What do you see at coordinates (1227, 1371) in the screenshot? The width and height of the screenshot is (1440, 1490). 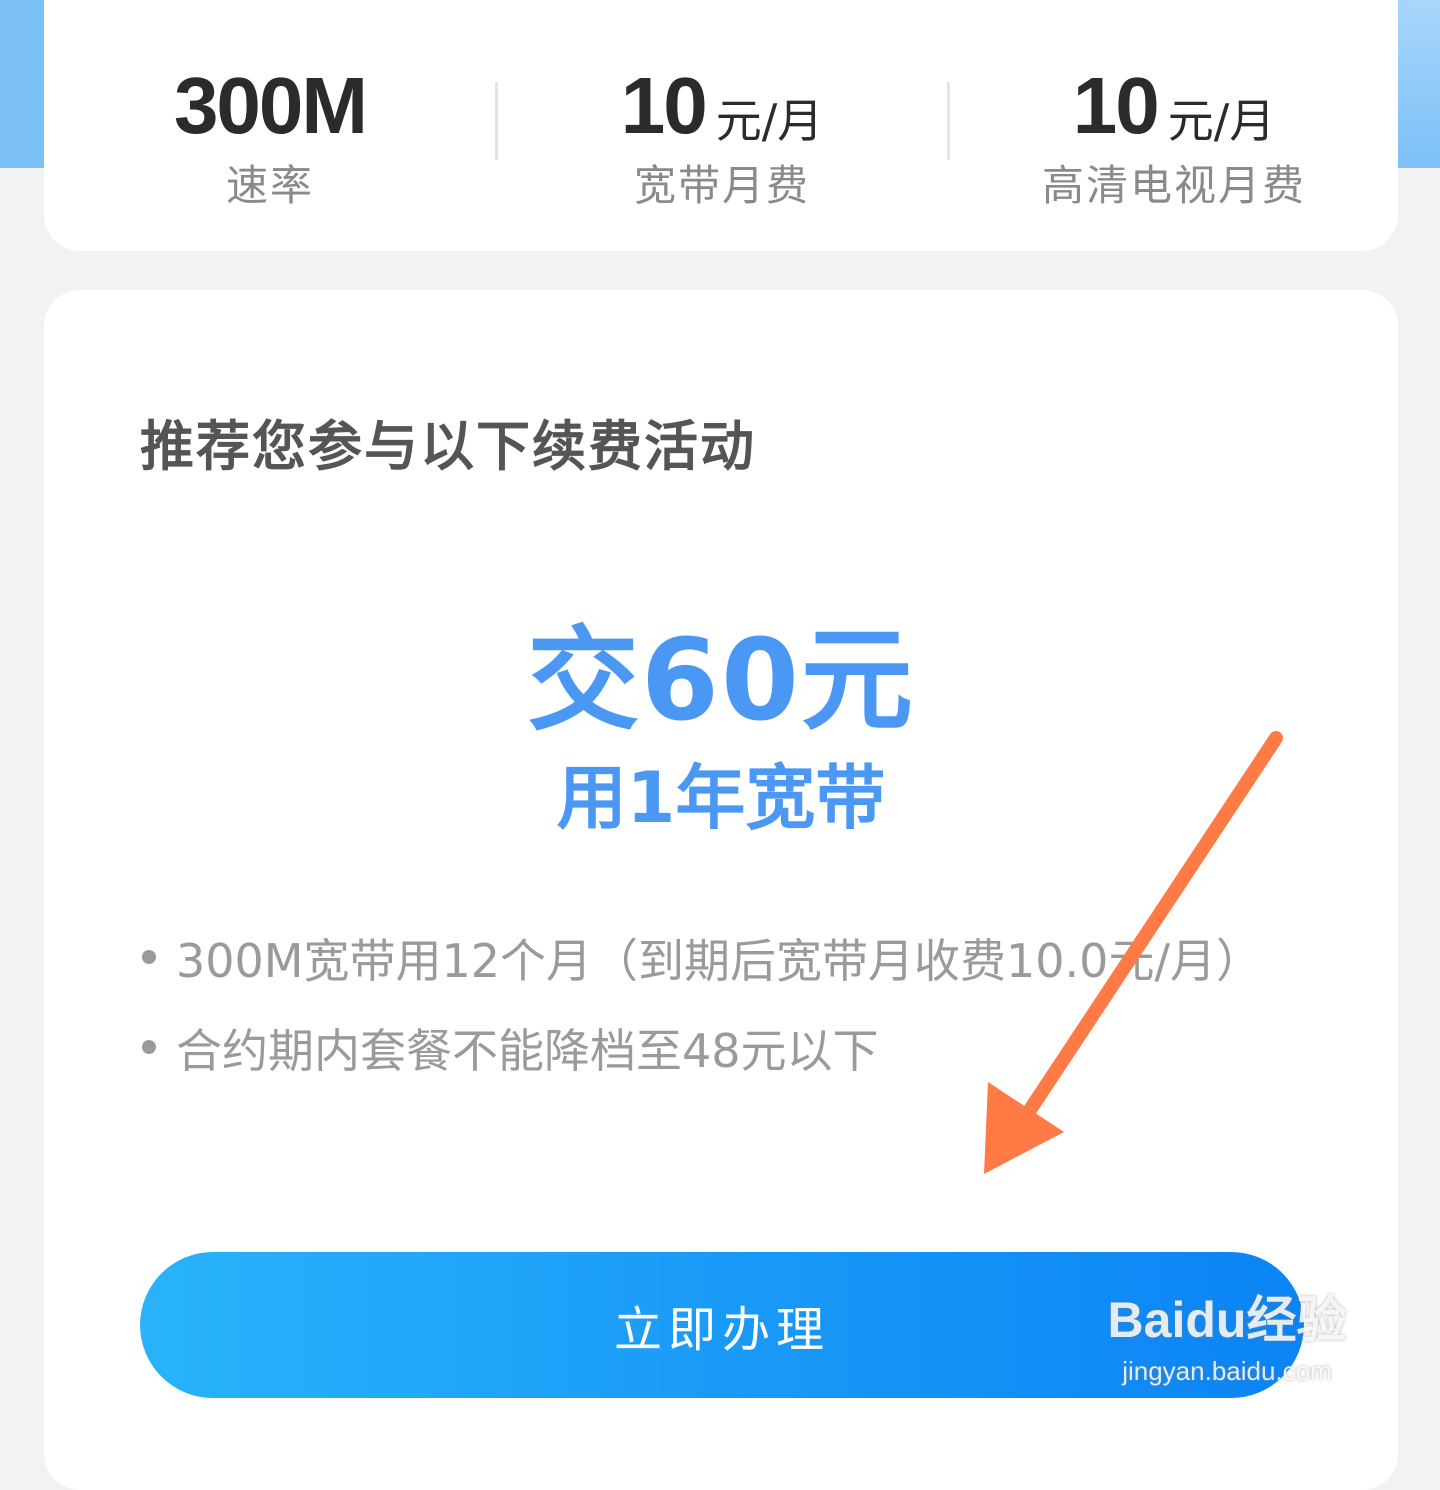 I see `watermark-url: jingyan.baidu.com` at bounding box center [1227, 1371].